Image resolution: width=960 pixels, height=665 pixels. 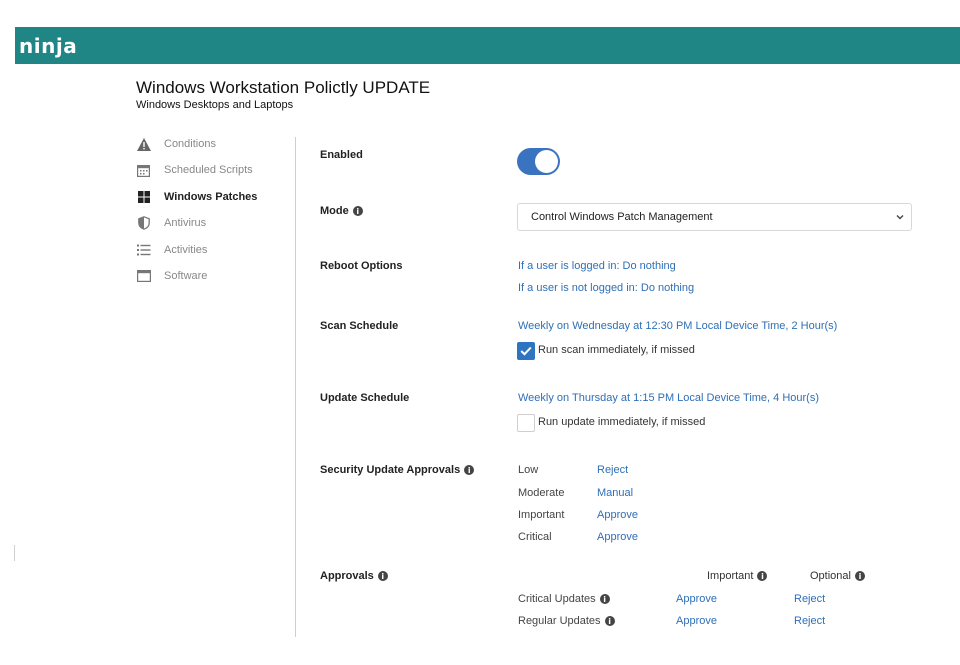 I want to click on security-action-moderate: Manual, so click(x=615, y=493).